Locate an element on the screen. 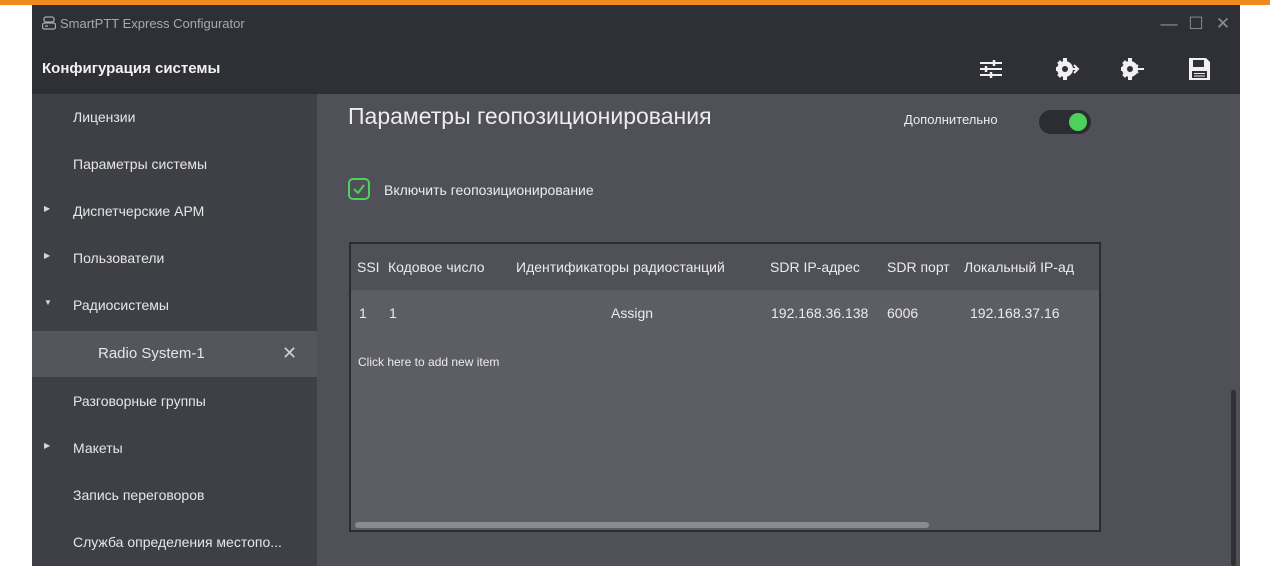 Image resolution: width=1270 pixels, height=566 pixels. cell-sdr-port: 6006 is located at coordinates (902, 313).